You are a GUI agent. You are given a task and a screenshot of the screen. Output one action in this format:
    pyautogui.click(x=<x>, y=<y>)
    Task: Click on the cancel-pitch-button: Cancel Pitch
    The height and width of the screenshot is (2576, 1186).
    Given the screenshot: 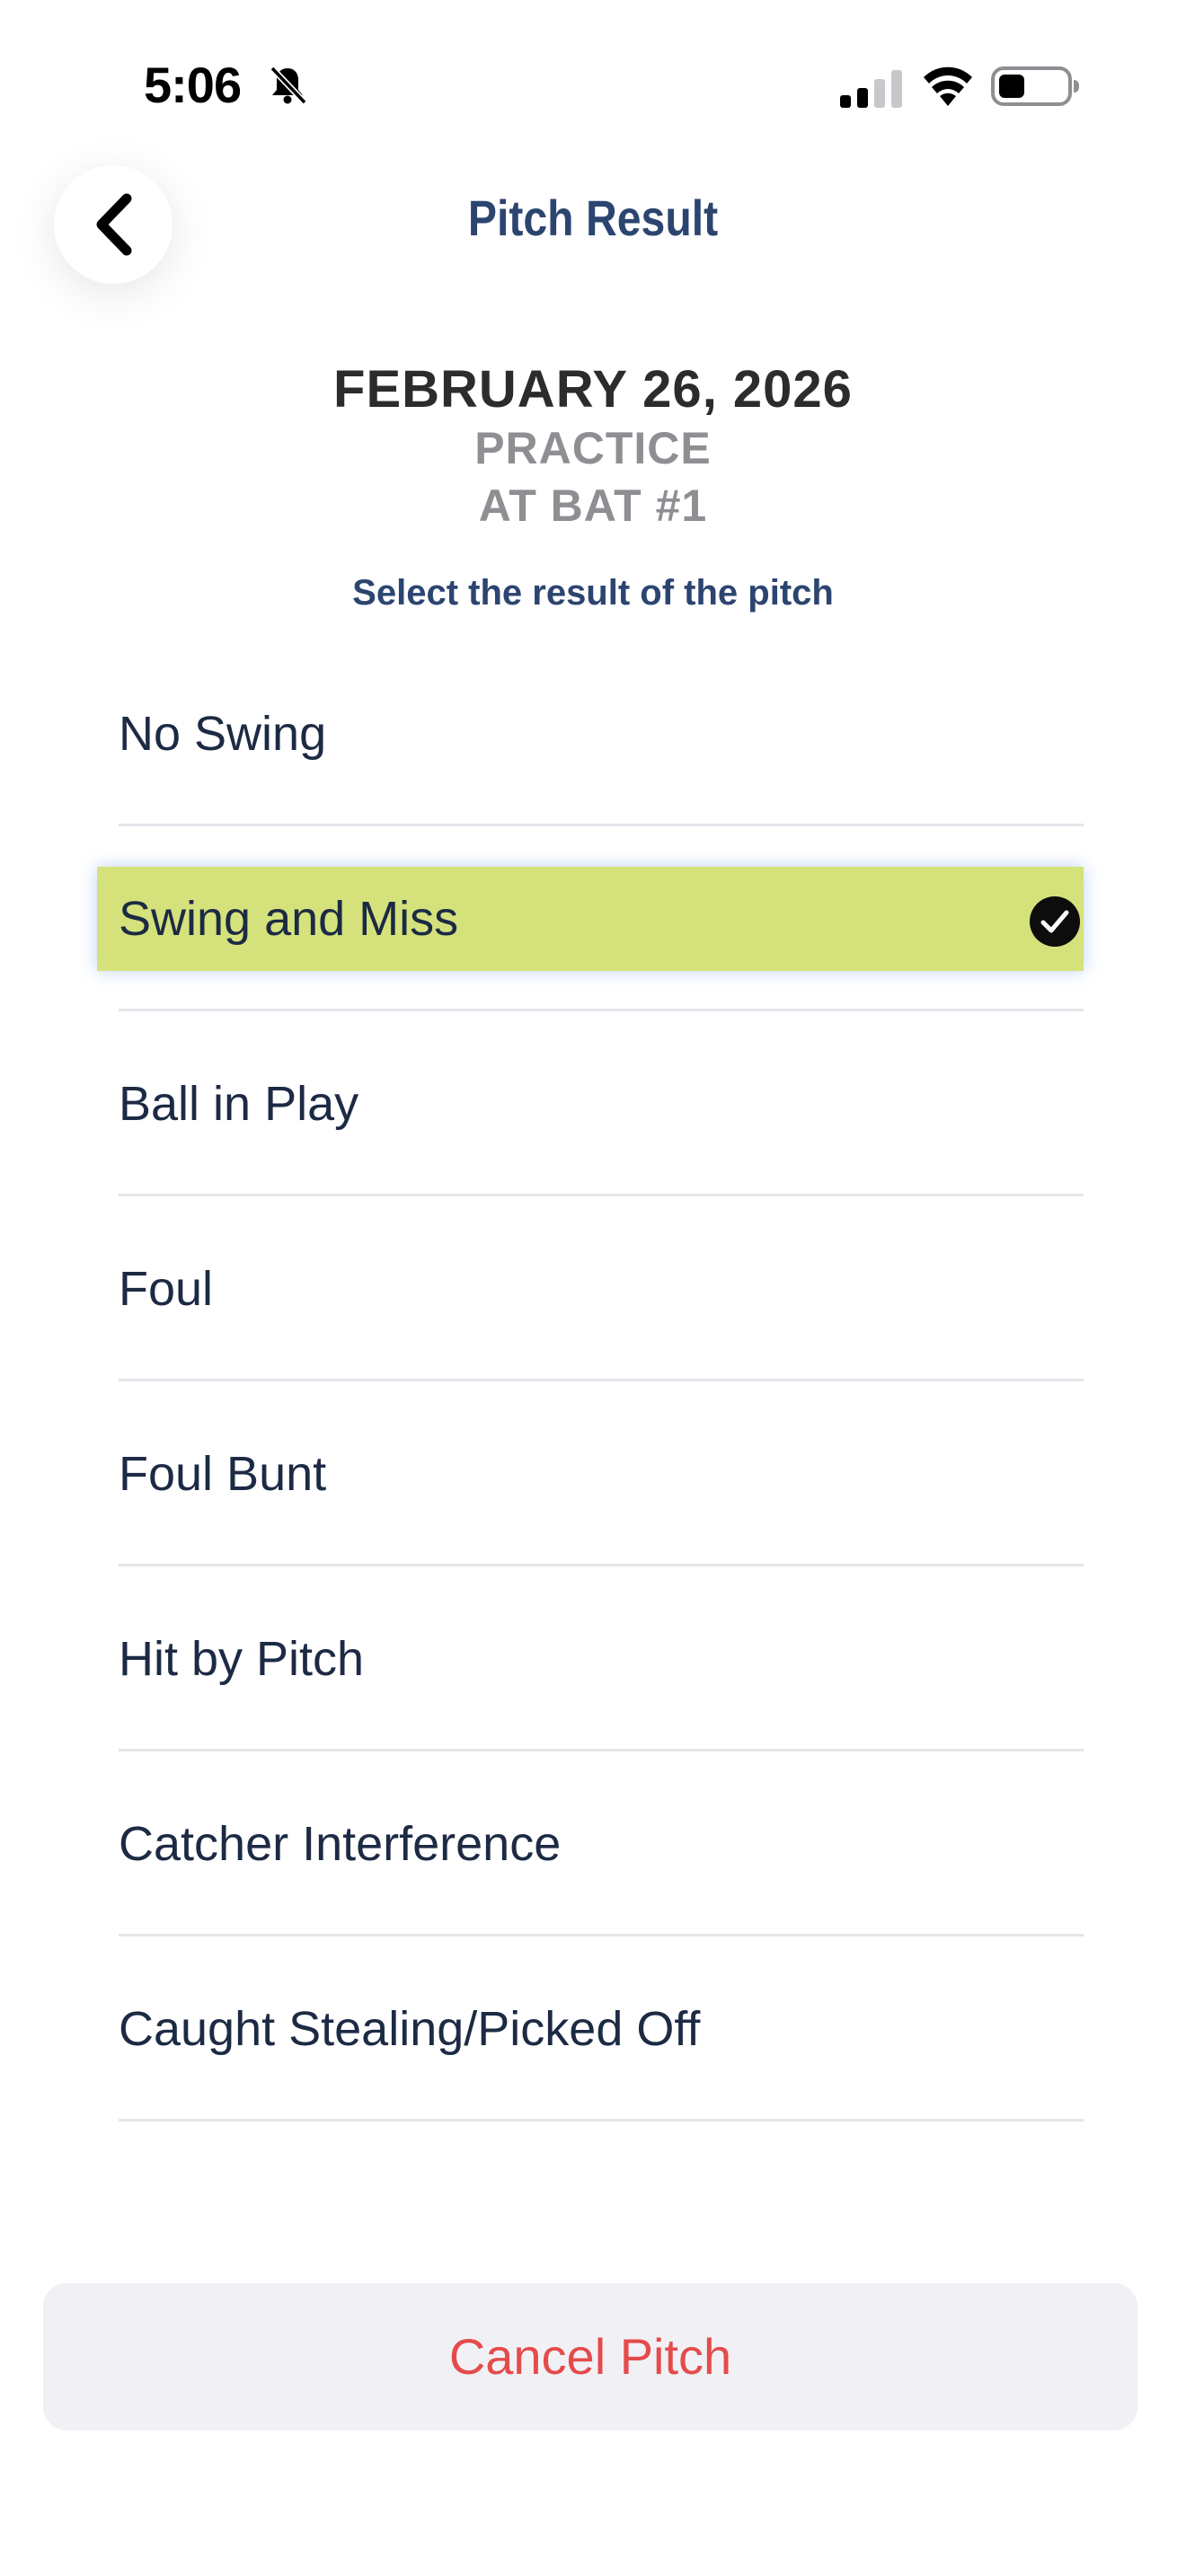 What is the action you would take?
    pyautogui.click(x=590, y=2356)
    